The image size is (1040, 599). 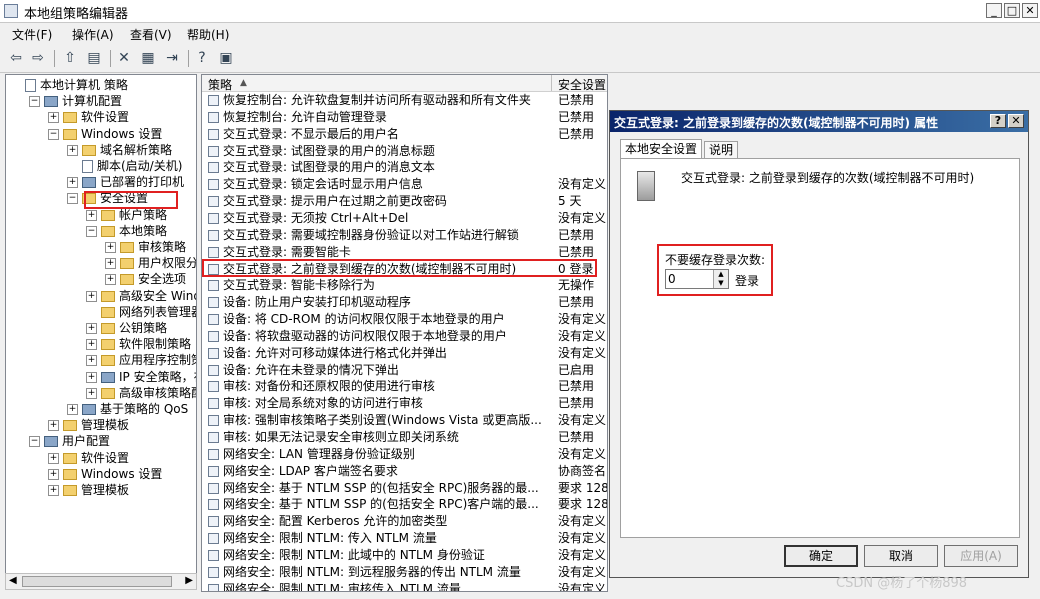 What do you see at coordinates (69, 85) in the screenshot?
I see `tree-node: 本地计算机 策略` at bounding box center [69, 85].